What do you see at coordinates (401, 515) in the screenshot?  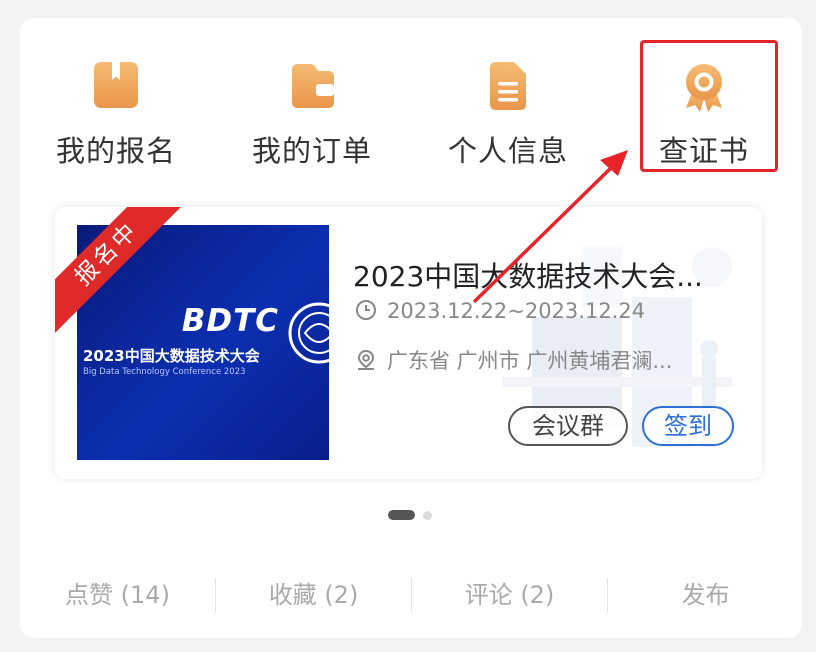 I see `carousel-dot-active` at bounding box center [401, 515].